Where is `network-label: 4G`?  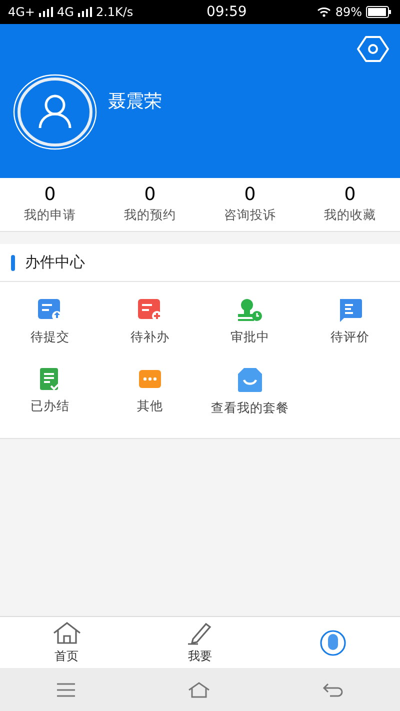 network-label: 4G is located at coordinates (65, 12).